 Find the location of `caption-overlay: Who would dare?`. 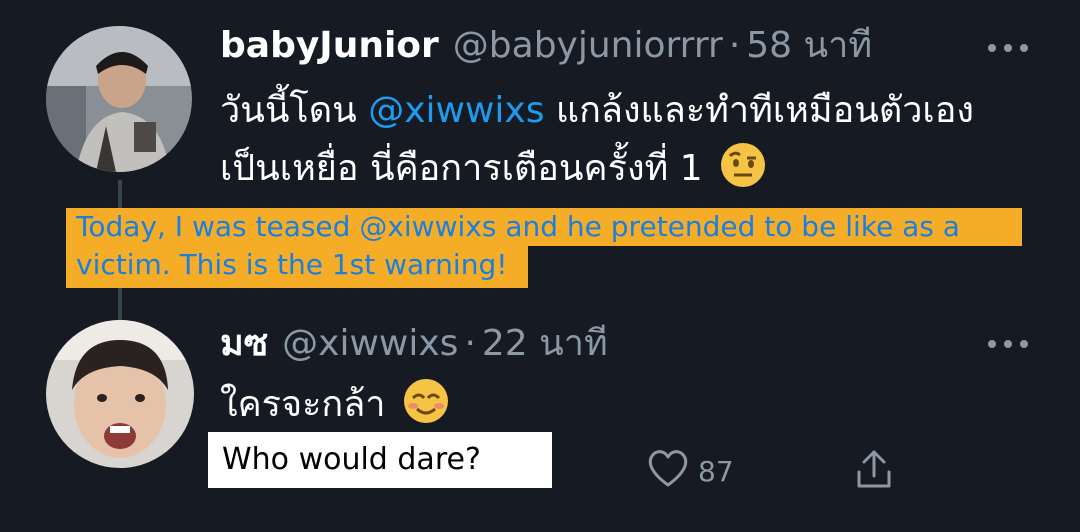

caption-overlay: Who would dare? is located at coordinates (380, 460).